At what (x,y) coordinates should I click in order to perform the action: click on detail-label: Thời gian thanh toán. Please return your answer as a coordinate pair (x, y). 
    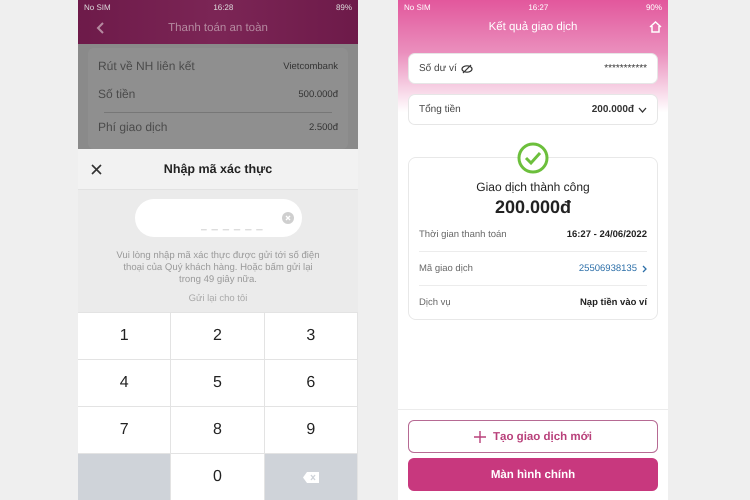
    Looking at the image, I should click on (463, 234).